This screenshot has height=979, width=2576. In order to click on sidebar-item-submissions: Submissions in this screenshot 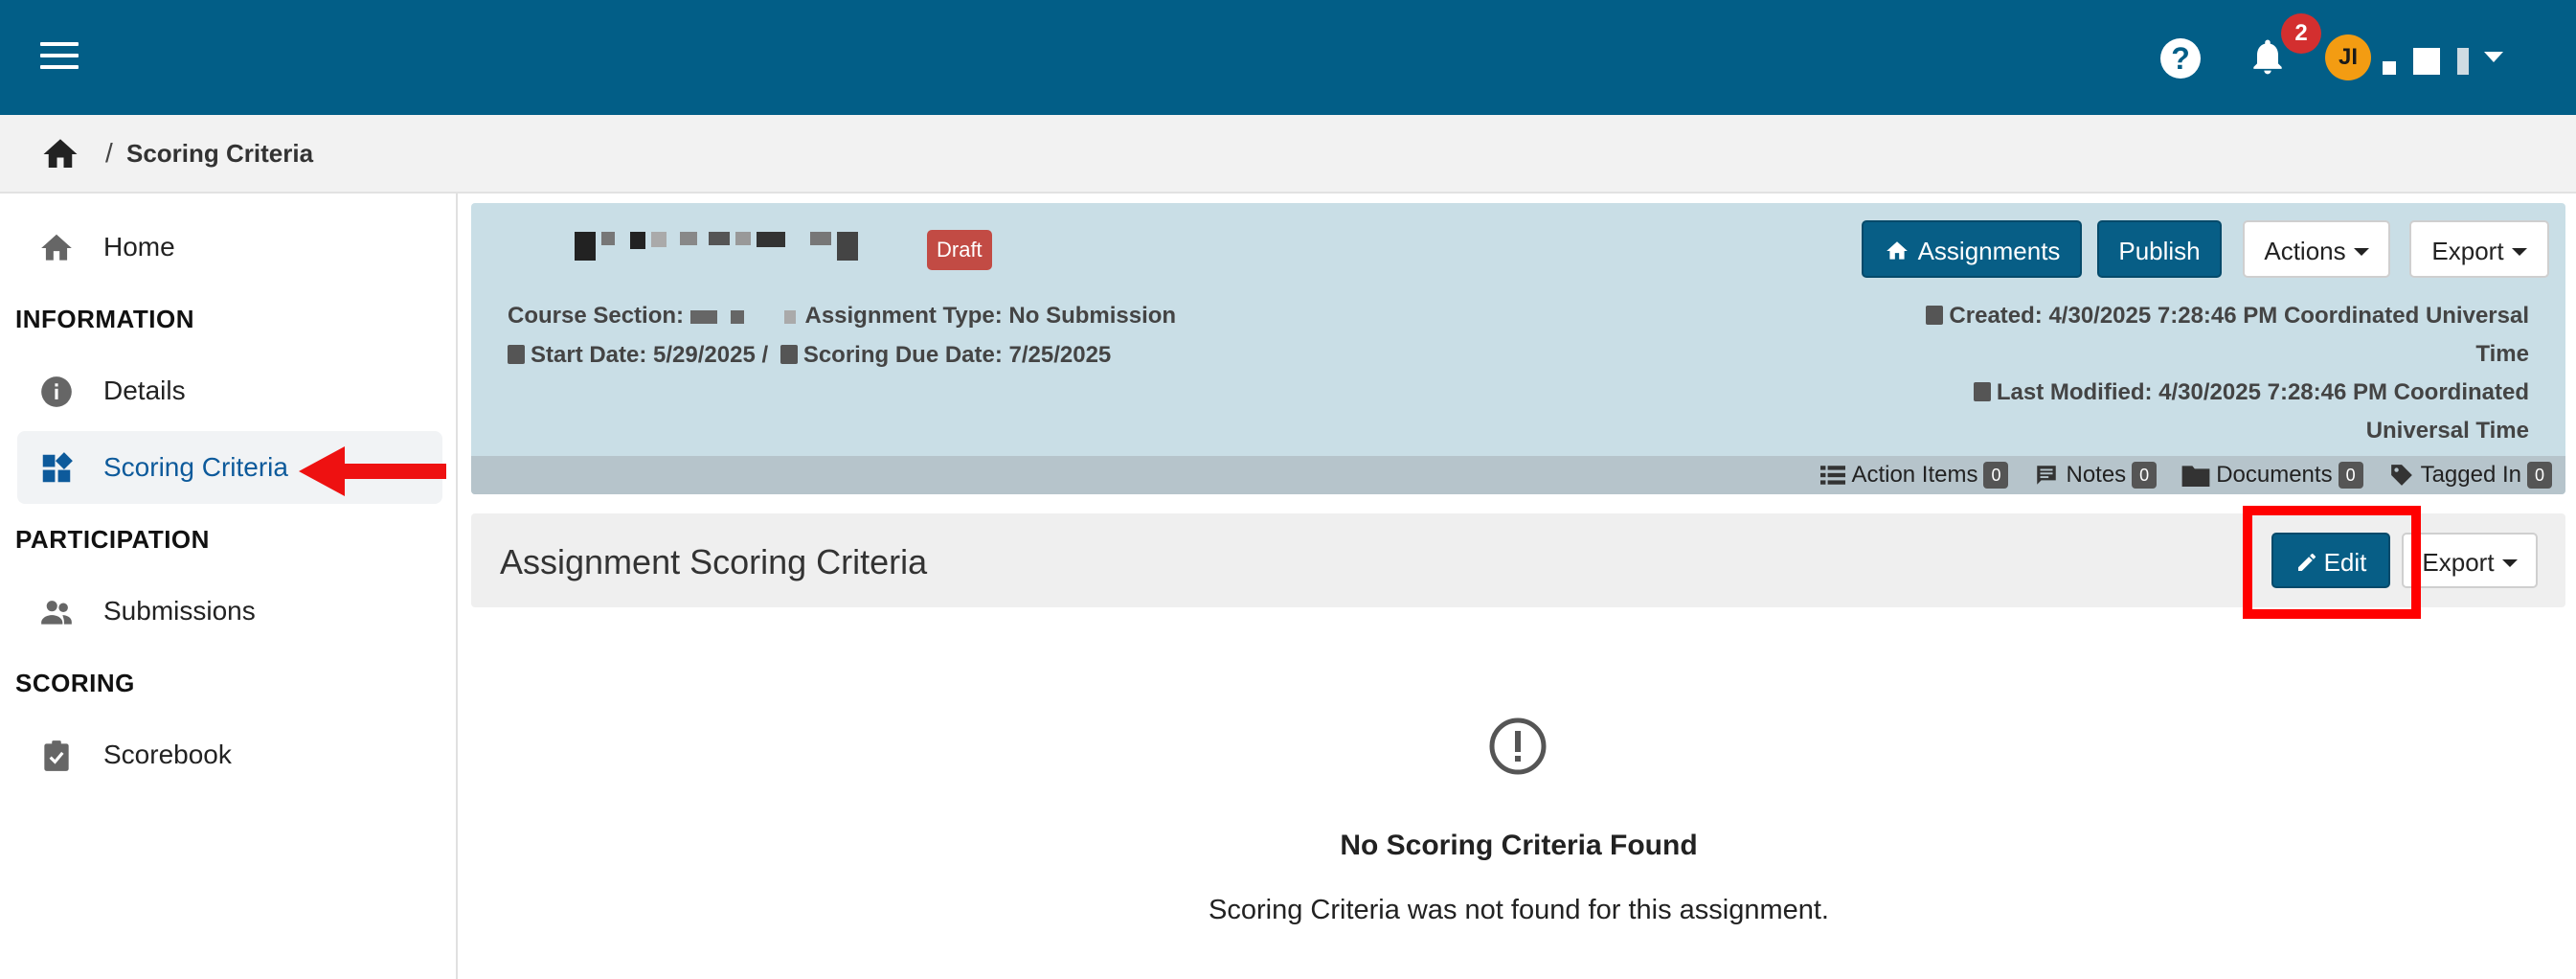, I will do `click(229, 611)`.